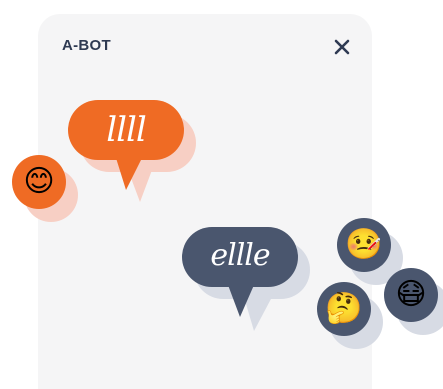 This screenshot has width=443, height=389. What do you see at coordinates (138, 155) in the screenshot?
I see `bot-speech-bubble: llll` at bounding box center [138, 155].